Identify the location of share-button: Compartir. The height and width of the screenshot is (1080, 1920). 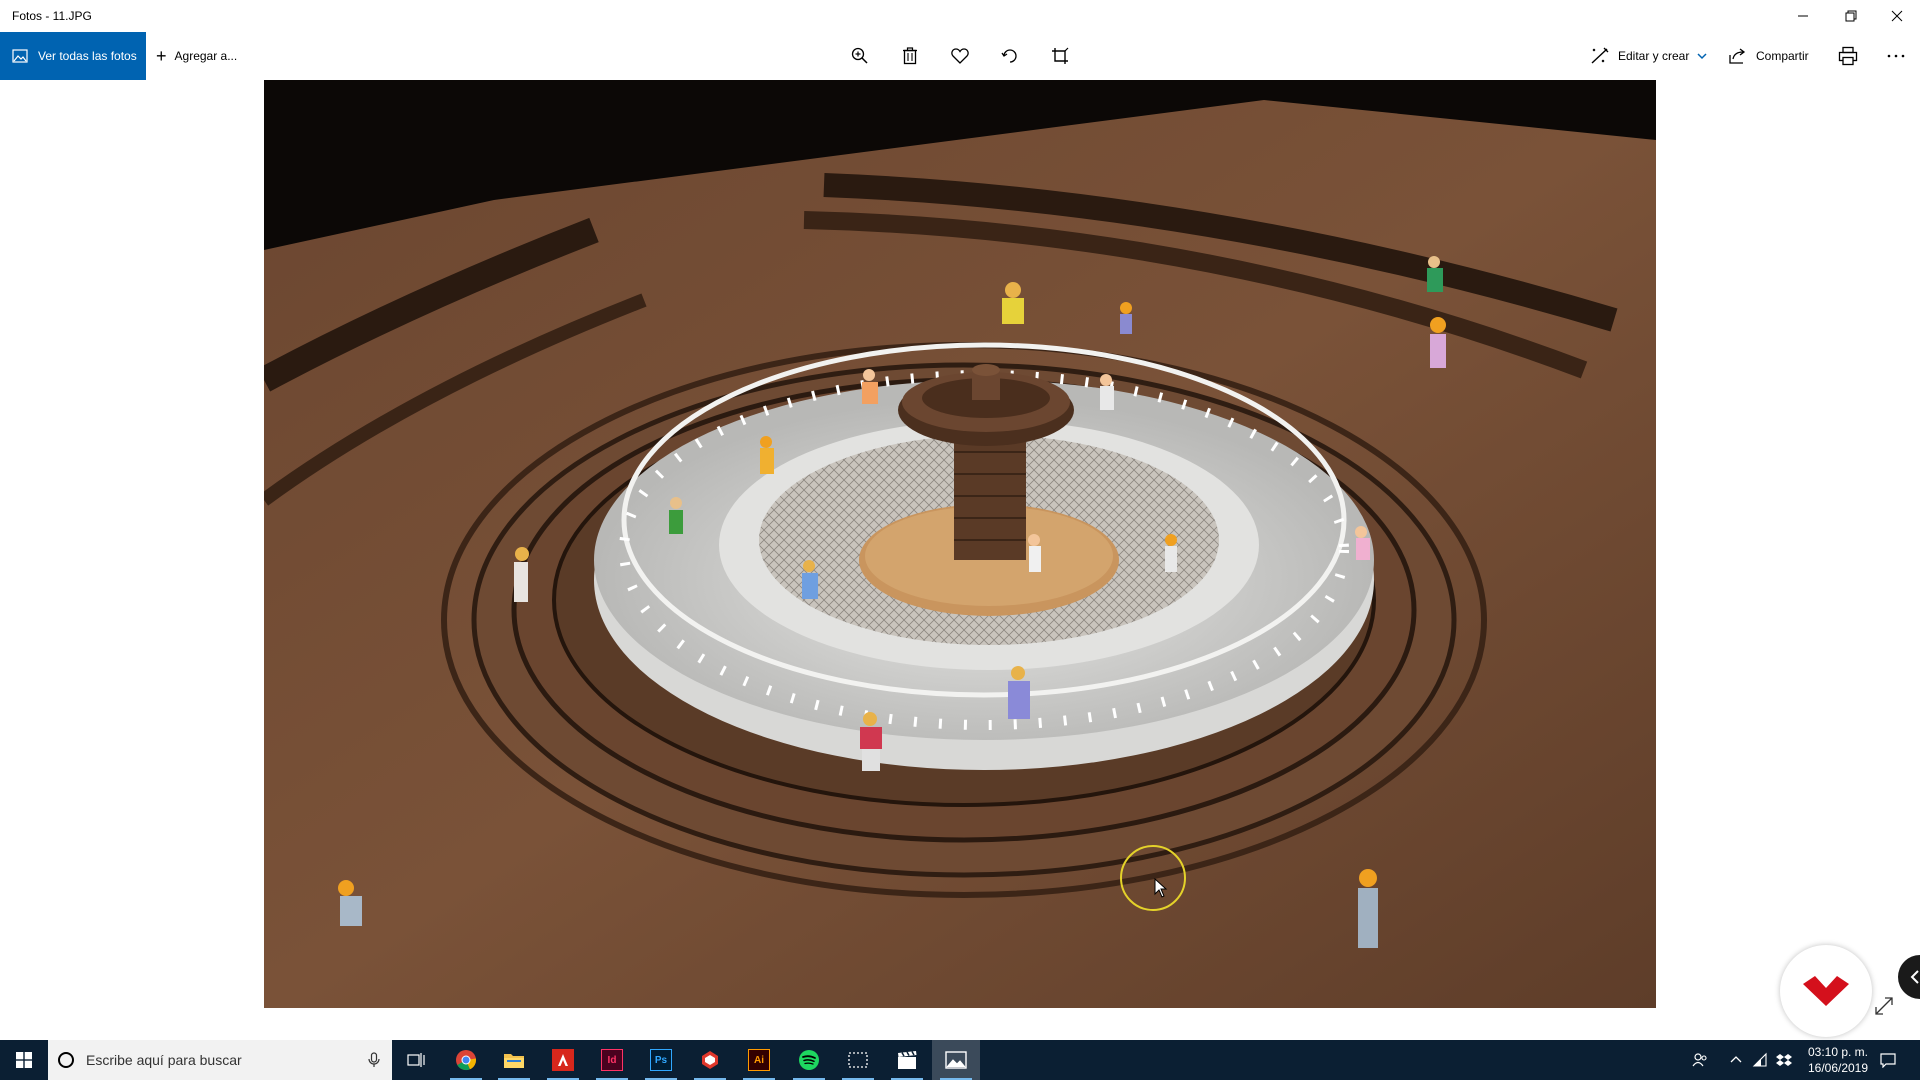
(1768, 56).